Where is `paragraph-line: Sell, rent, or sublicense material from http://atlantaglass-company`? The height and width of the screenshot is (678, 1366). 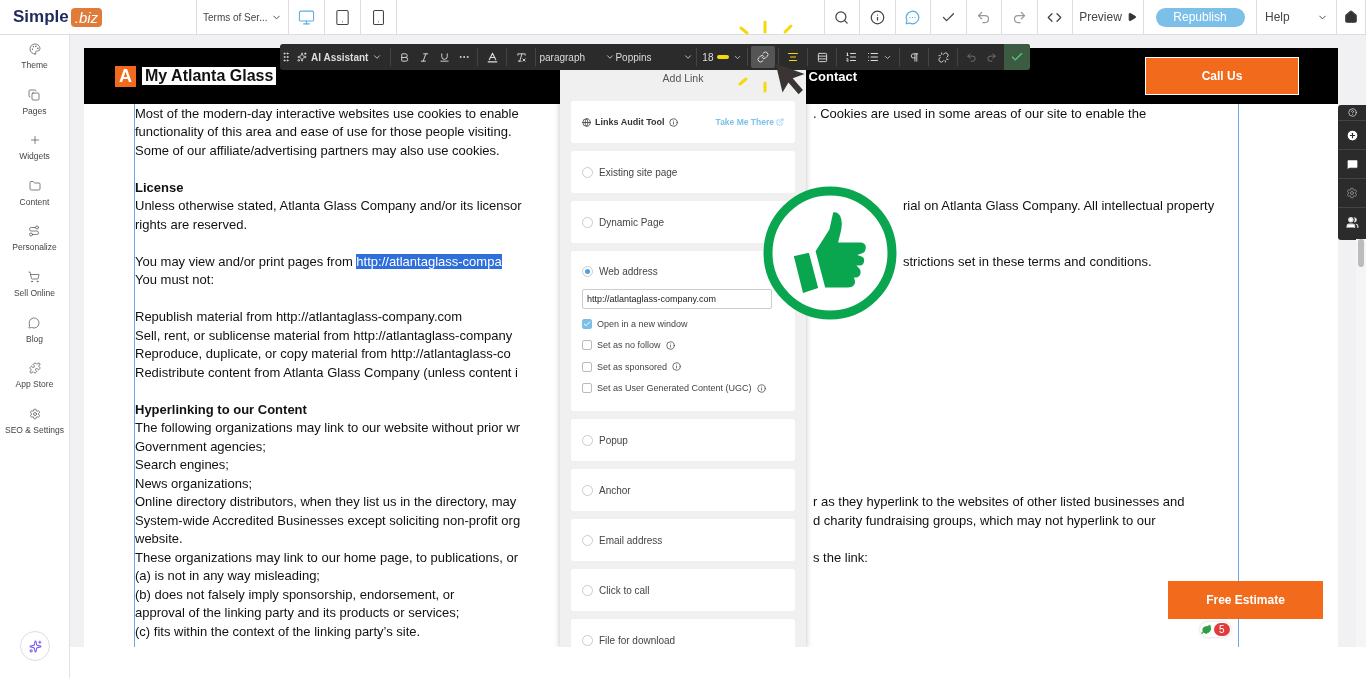 paragraph-line: Sell, rent, or sublicense material from http://atlantaglass-company is located at coordinates (324, 335).